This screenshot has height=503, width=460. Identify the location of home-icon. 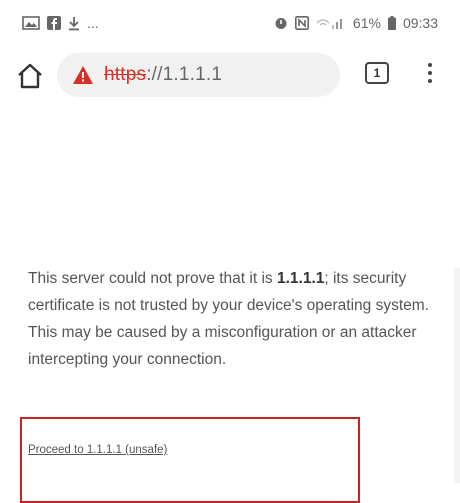
(30, 79).